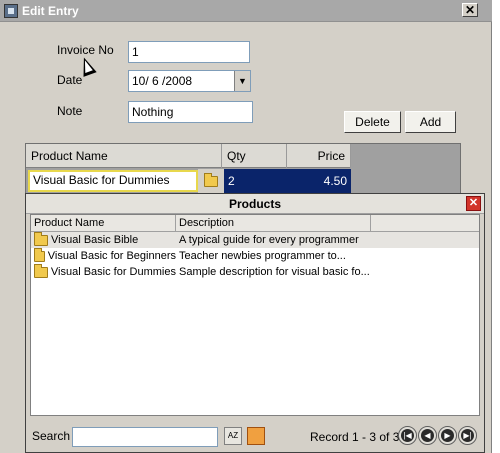  Describe the element at coordinates (103, 223) in the screenshot. I see `list-header-name: Product Name` at that location.